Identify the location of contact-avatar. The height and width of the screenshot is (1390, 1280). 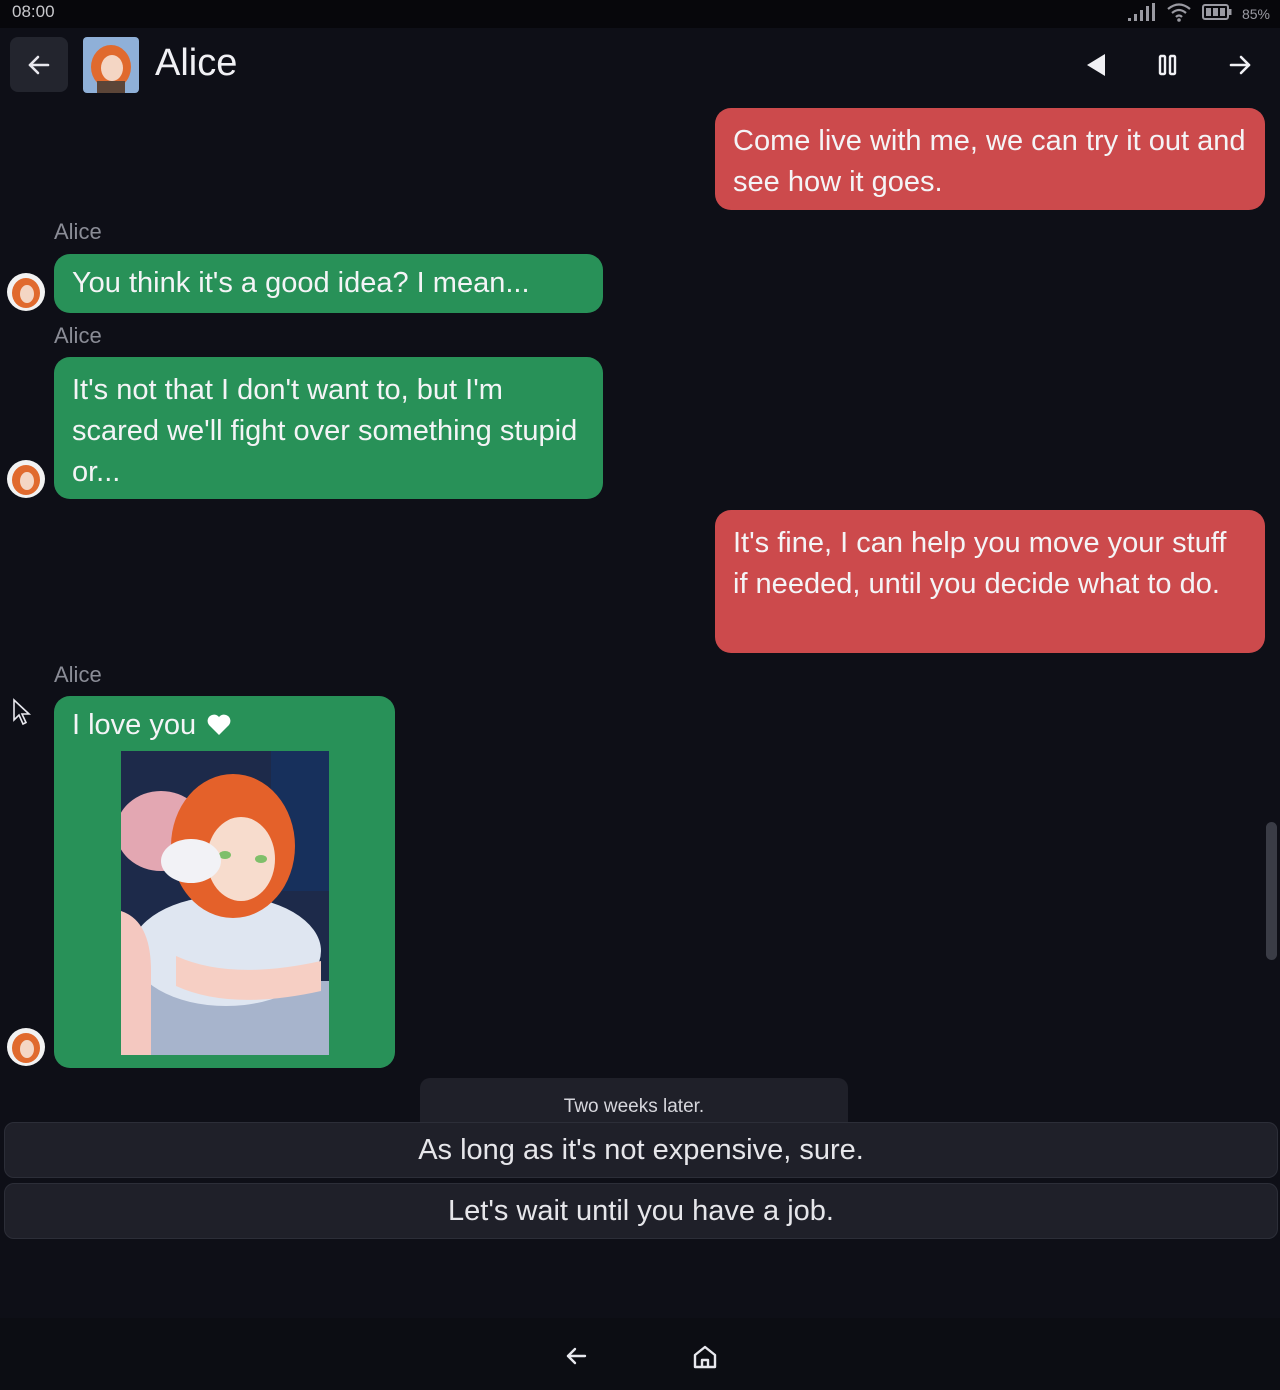
(111, 65).